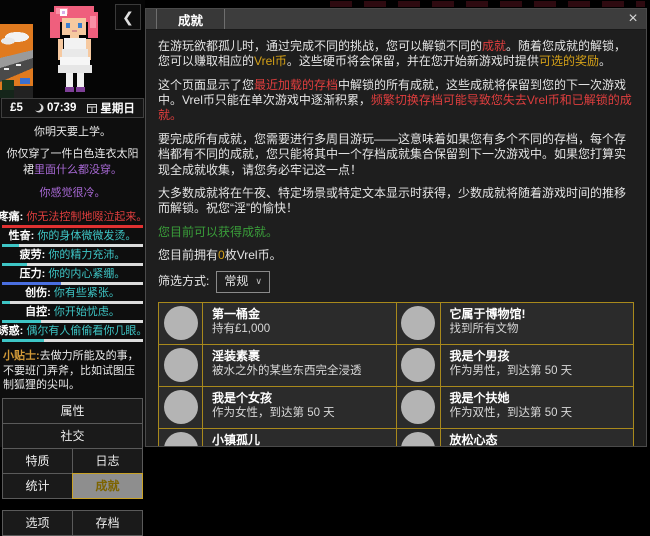 The image size is (650, 536). Describe the element at coordinates (72, 132) in the screenshot. I see `school-message: 你明天要上学。` at that location.